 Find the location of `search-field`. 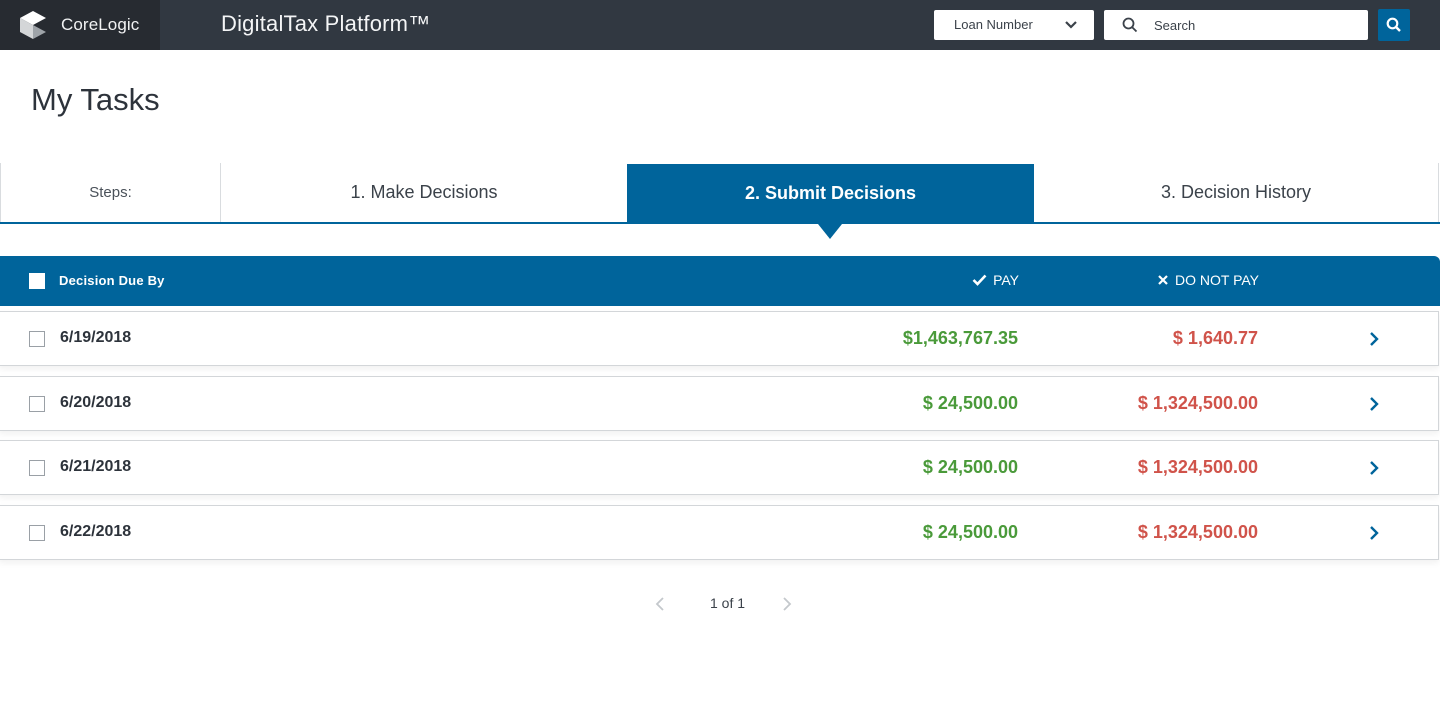

search-field is located at coordinates (1236, 25).